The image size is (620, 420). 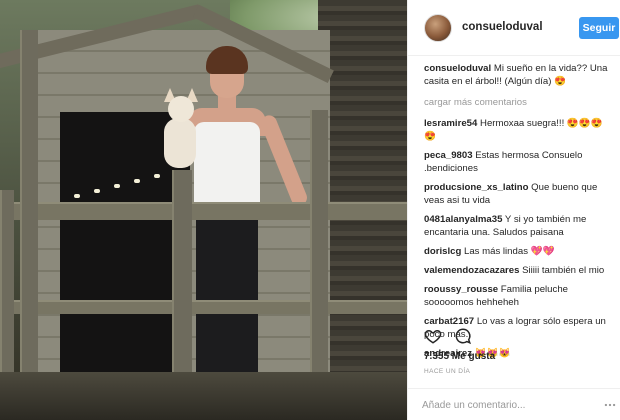 I want to click on list-item: dorislcg Las más lindas 💖💖, so click(x=516, y=251).